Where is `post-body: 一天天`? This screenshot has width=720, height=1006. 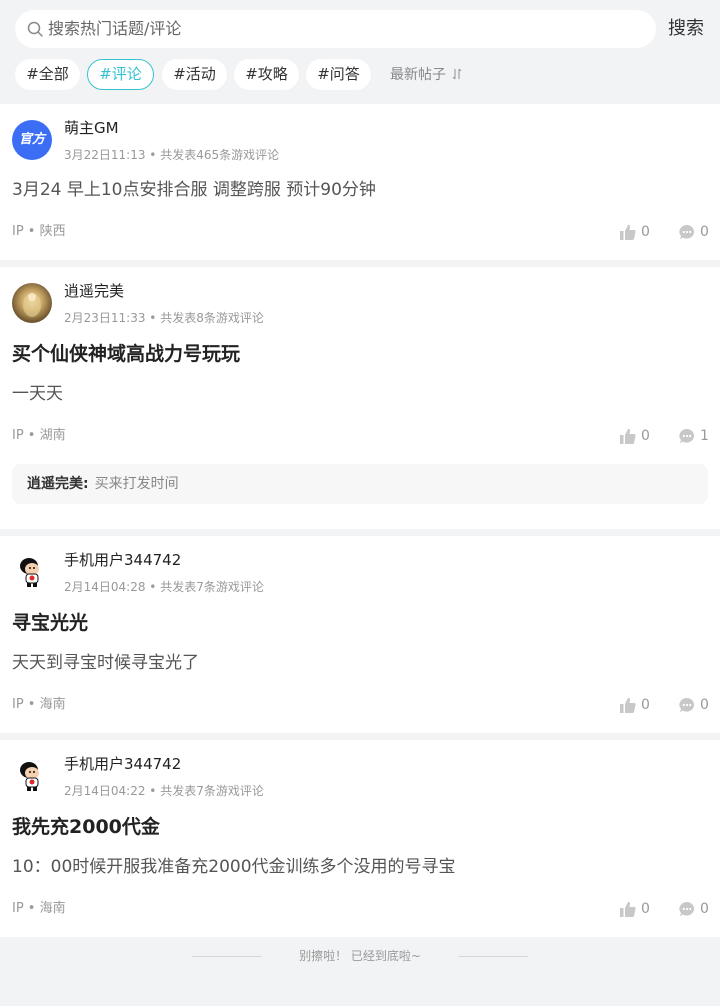
post-body: 一天天 is located at coordinates (37, 394).